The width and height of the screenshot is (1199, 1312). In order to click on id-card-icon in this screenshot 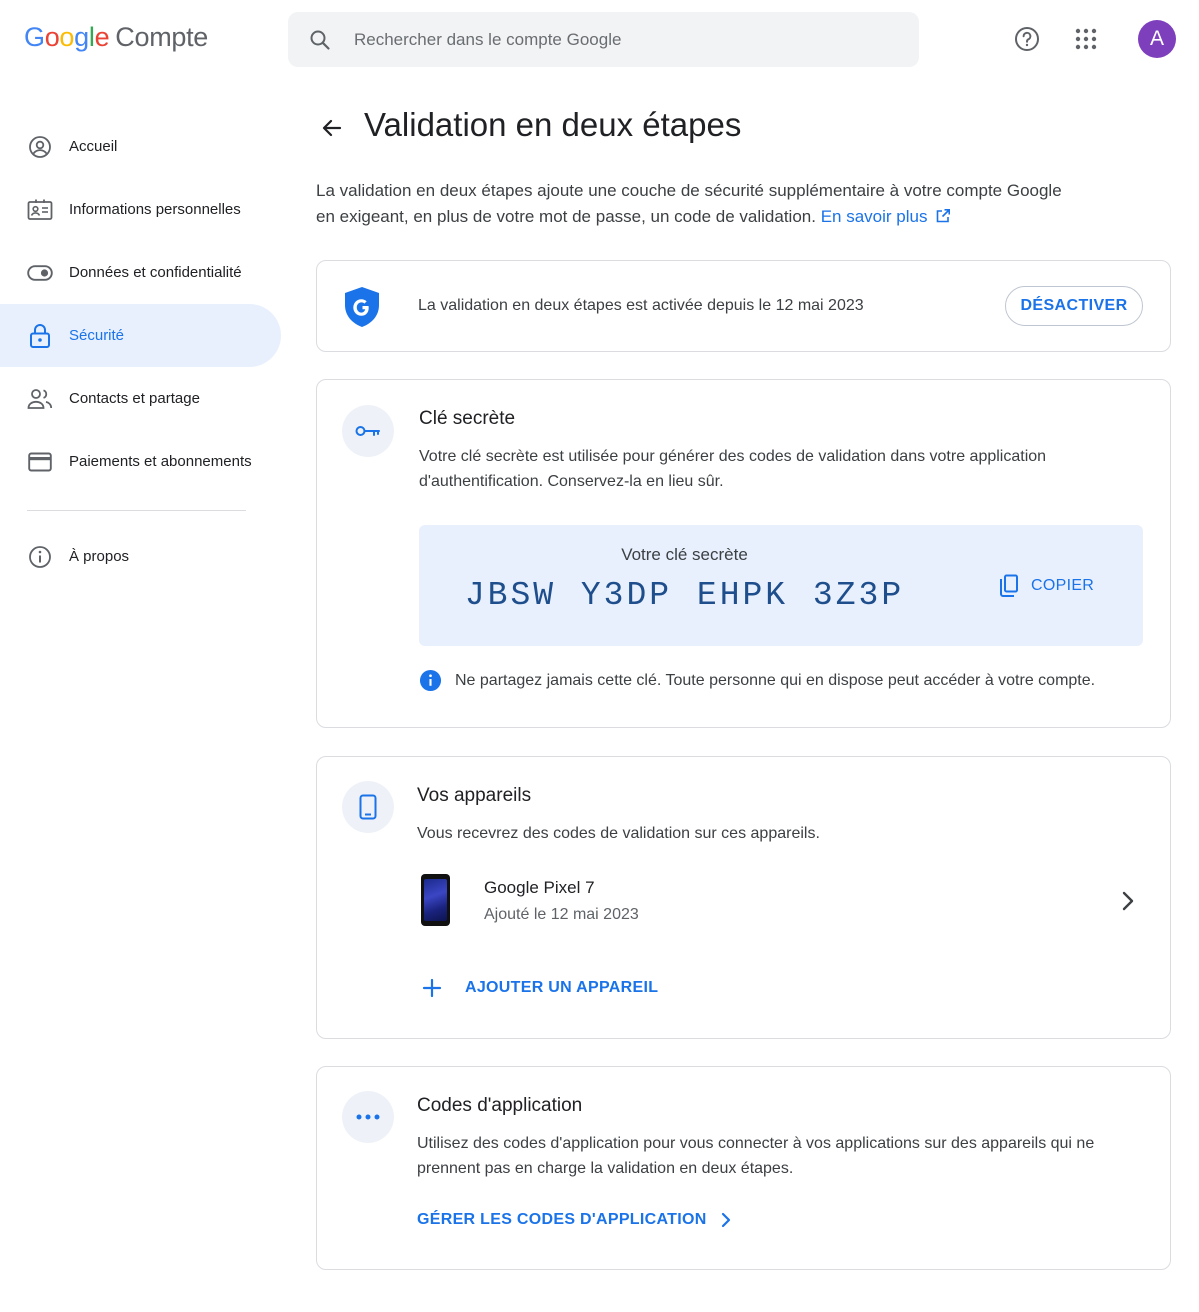, I will do `click(40, 210)`.